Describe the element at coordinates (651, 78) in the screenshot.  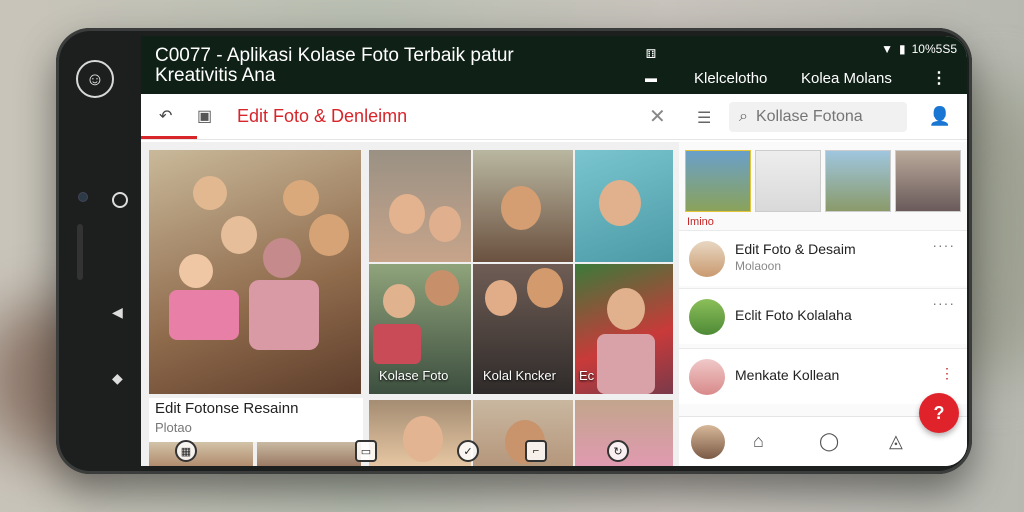
I see `status-sub-icon: ▬` at that location.